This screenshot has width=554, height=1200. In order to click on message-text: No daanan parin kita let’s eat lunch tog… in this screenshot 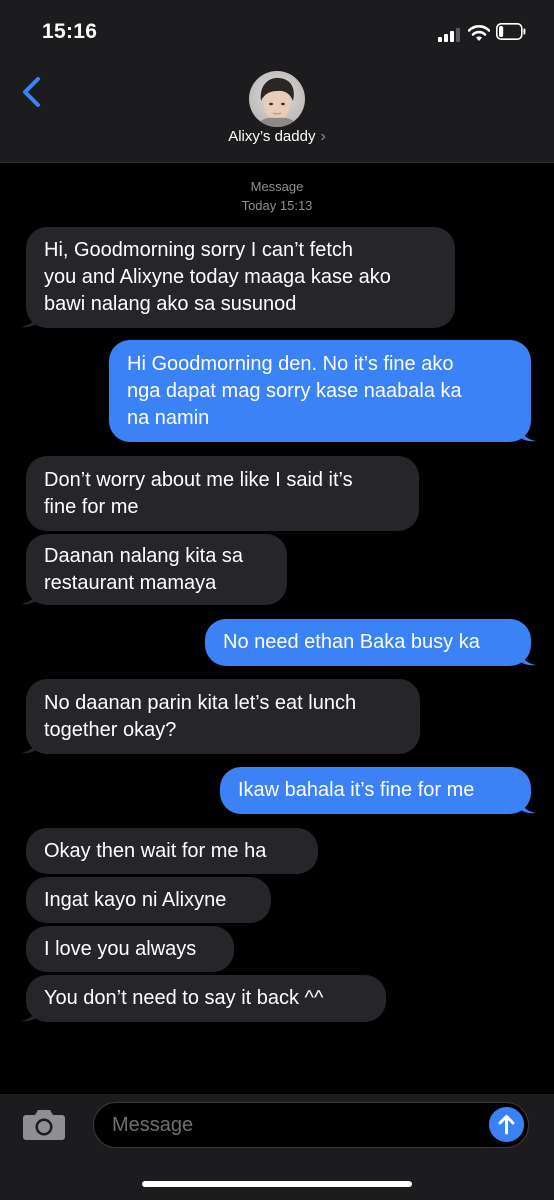, I will do `click(200, 716)`.